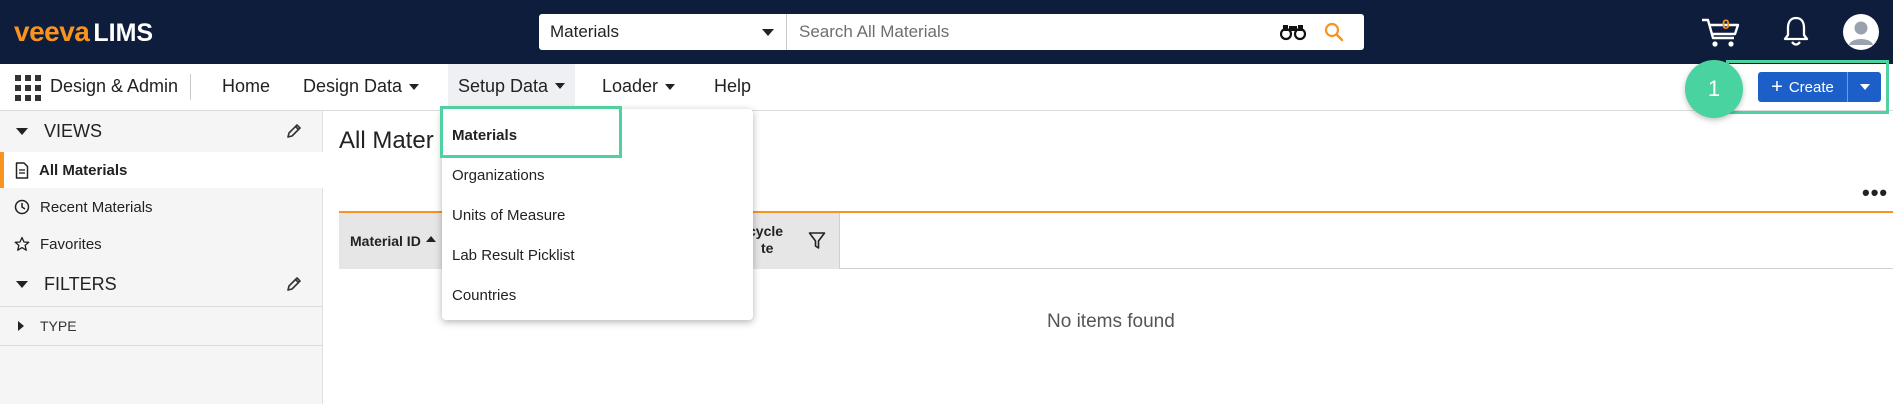 The image size is (1893, 404). I want to click on avatar, so click(1861, 32).